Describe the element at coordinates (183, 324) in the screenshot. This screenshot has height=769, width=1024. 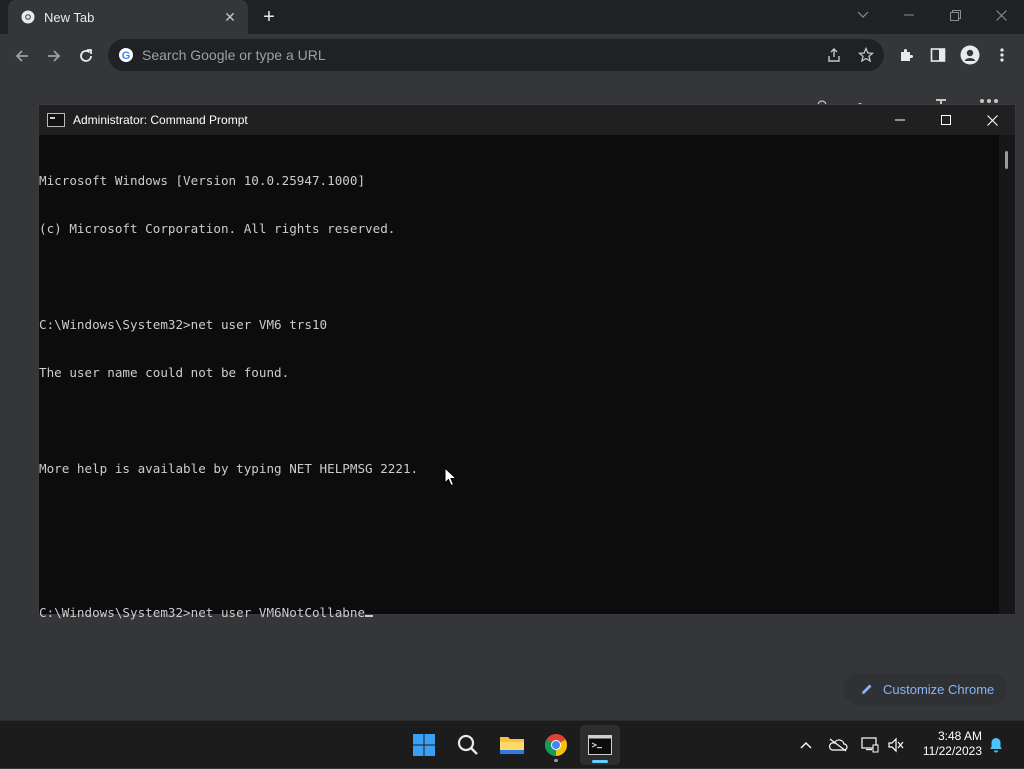
I see `console-line: C:\Windows\System32>net user VM6 trs10` at that location.